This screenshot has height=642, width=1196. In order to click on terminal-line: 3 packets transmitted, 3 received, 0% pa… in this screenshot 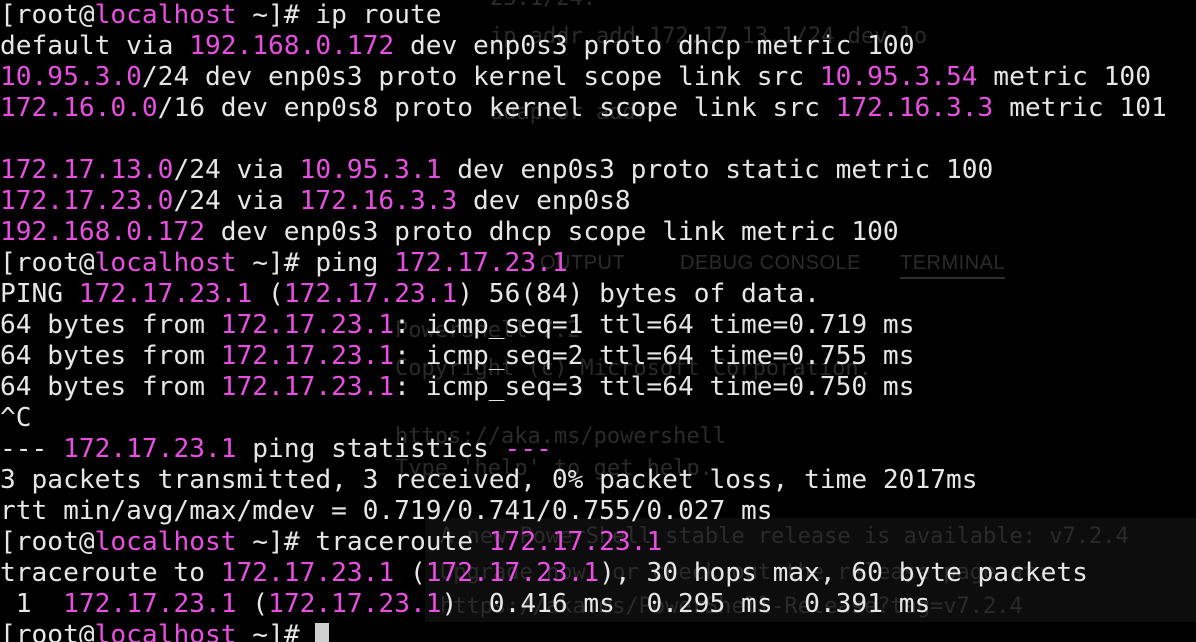, I will do `click(583, 480)`.